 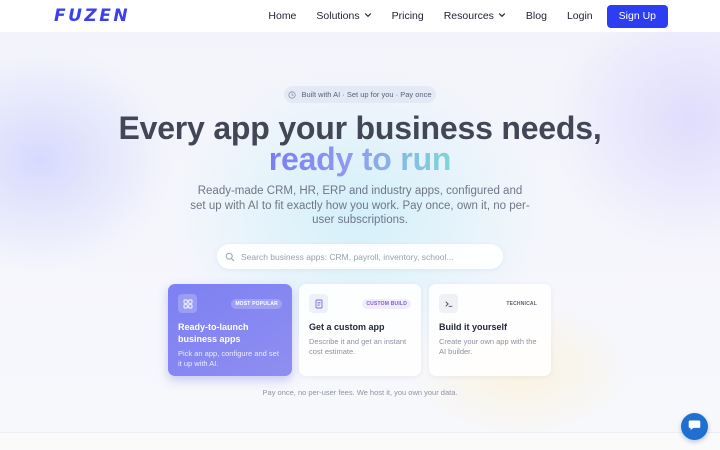 I want to click on nav-pricing-label: Pricing, so click(x=407, y=16).